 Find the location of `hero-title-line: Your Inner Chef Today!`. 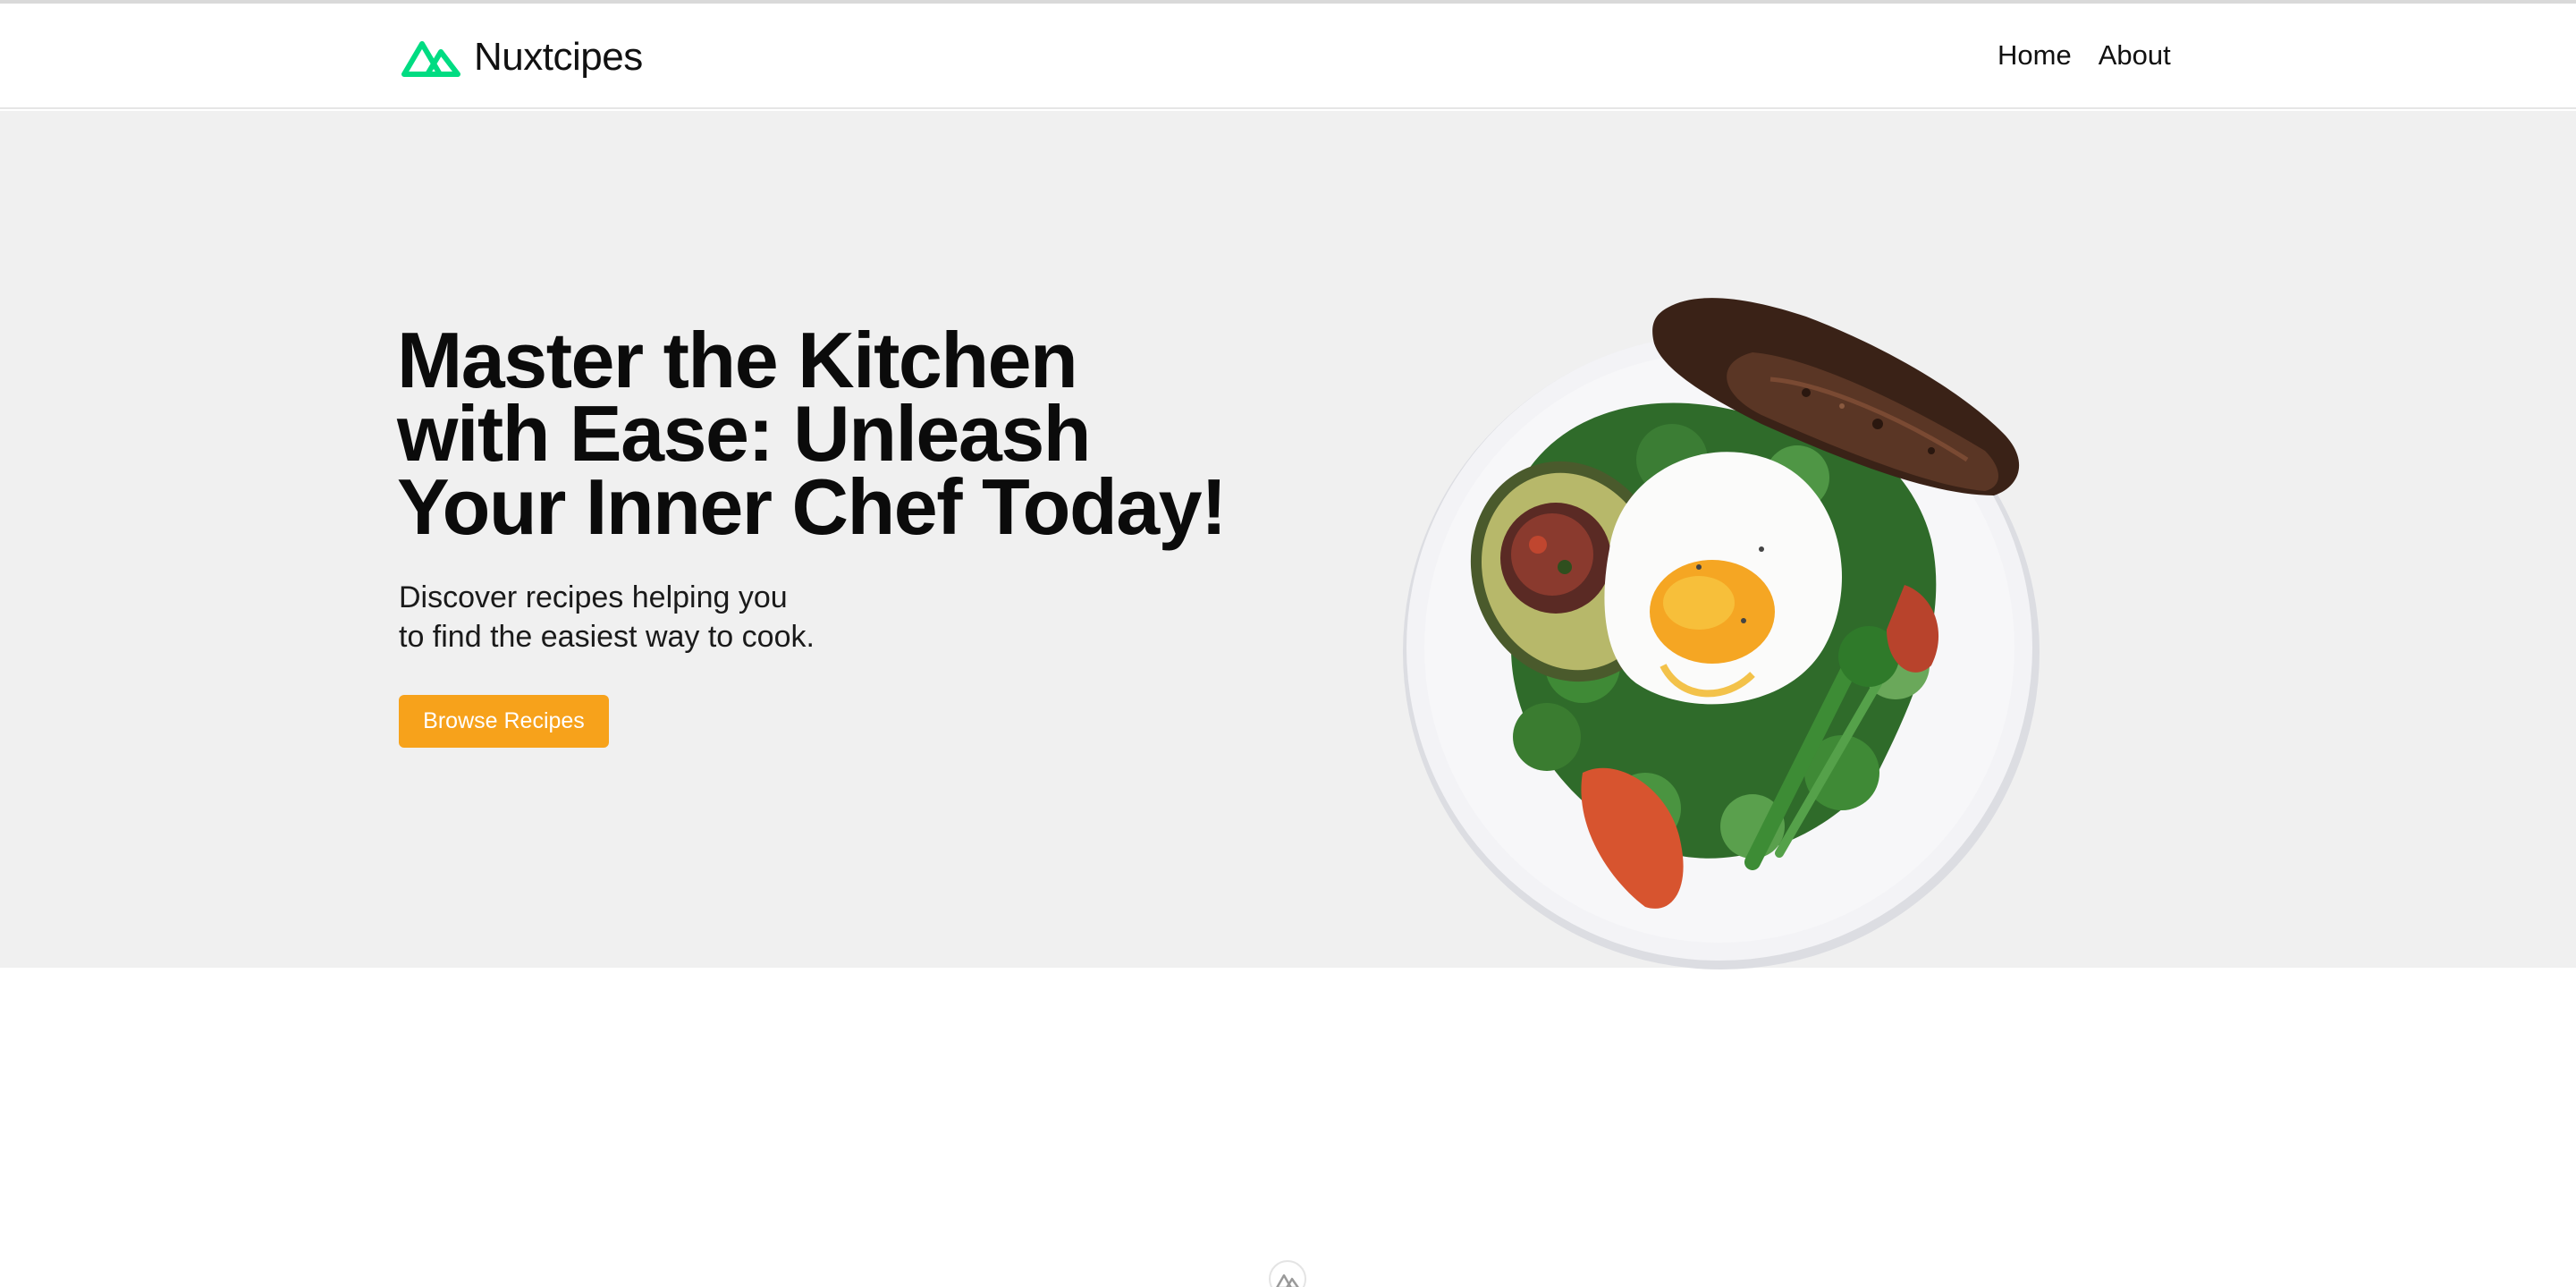

hero-title-line: Your Inner Chef Today! is located at coordinates (812, 506).